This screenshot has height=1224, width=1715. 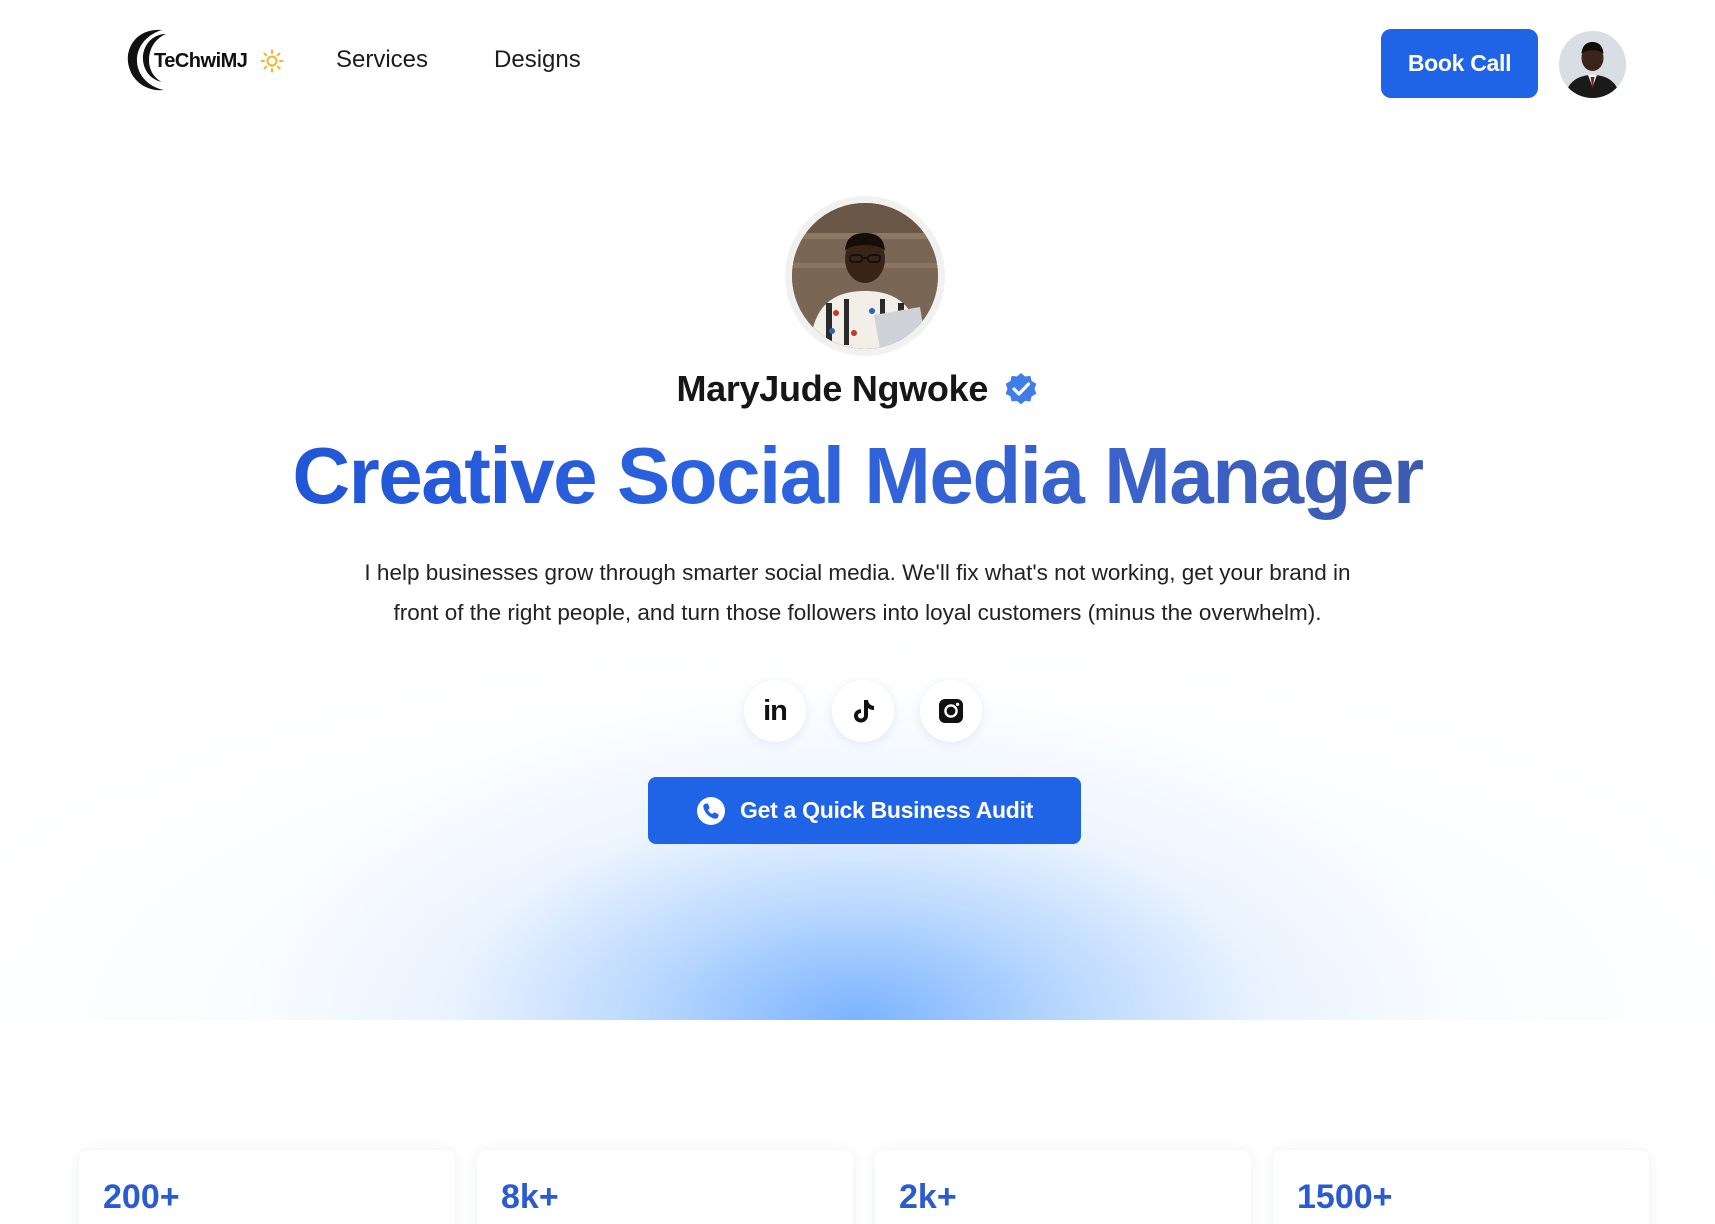 I want to click on business-audit-button: Get a Quick Business Audit, so click(x=864, y=810).